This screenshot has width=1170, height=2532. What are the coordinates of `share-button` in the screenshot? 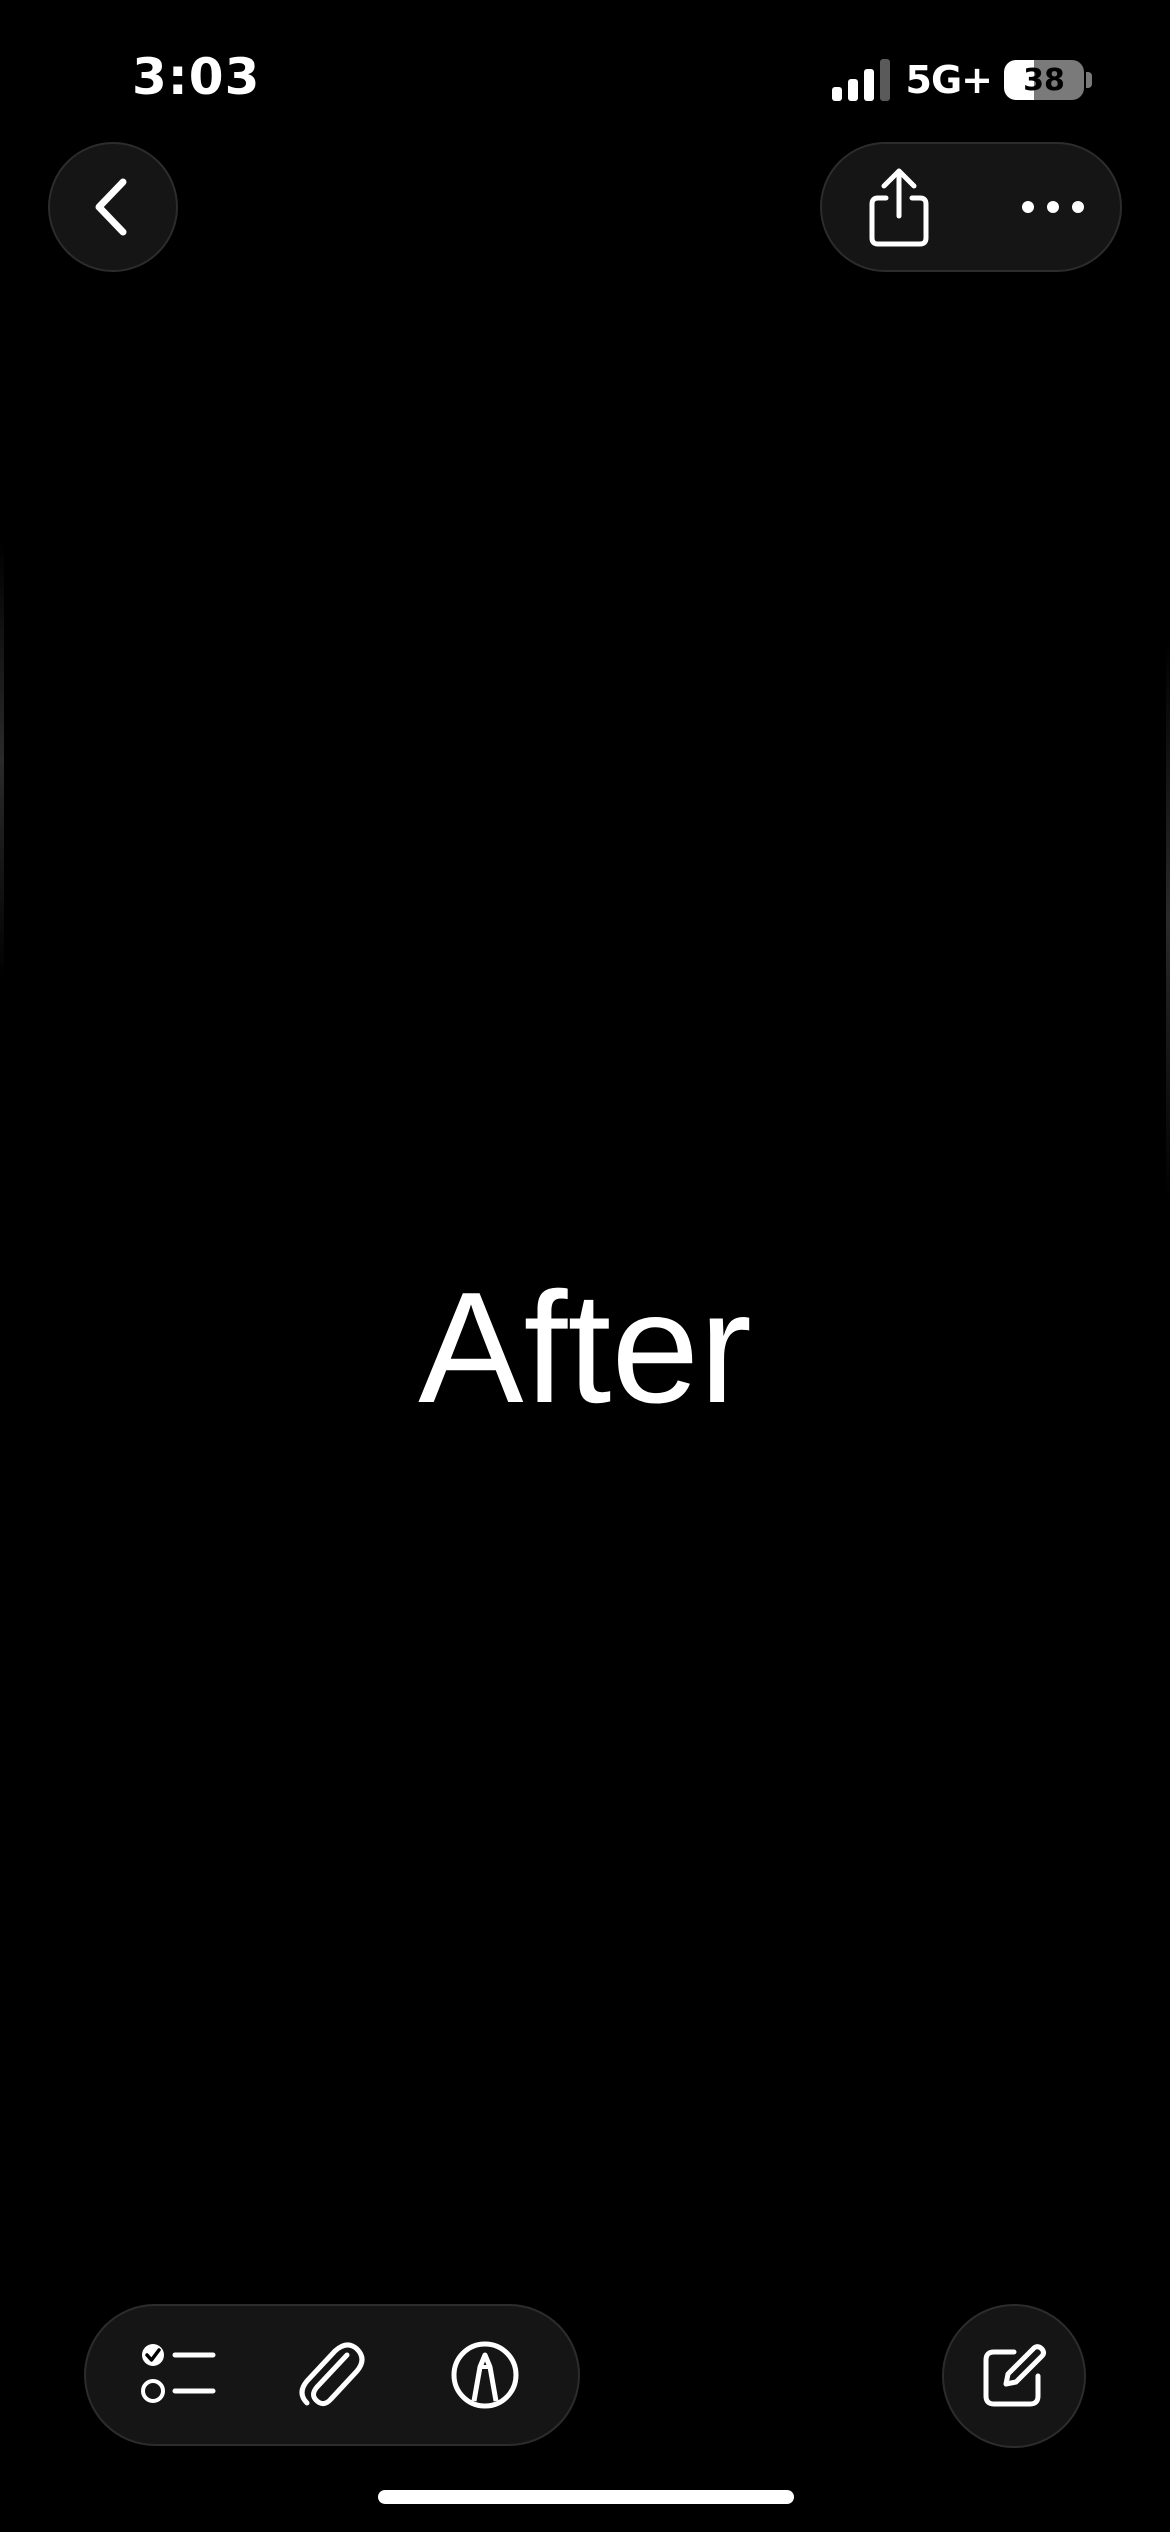 It's located at (899, 207).